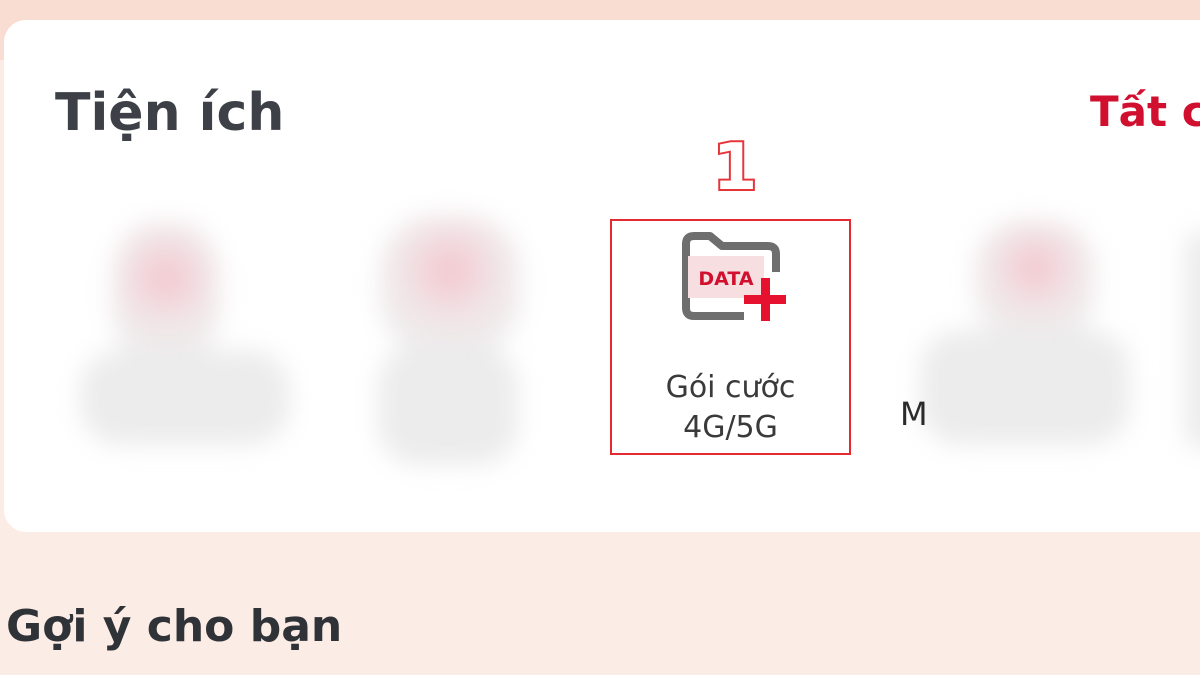 Image resolution: width=1200 pixels, height=675 pixels. I want to click on data-package-label-line1: Gói cước, so click(730, 387).